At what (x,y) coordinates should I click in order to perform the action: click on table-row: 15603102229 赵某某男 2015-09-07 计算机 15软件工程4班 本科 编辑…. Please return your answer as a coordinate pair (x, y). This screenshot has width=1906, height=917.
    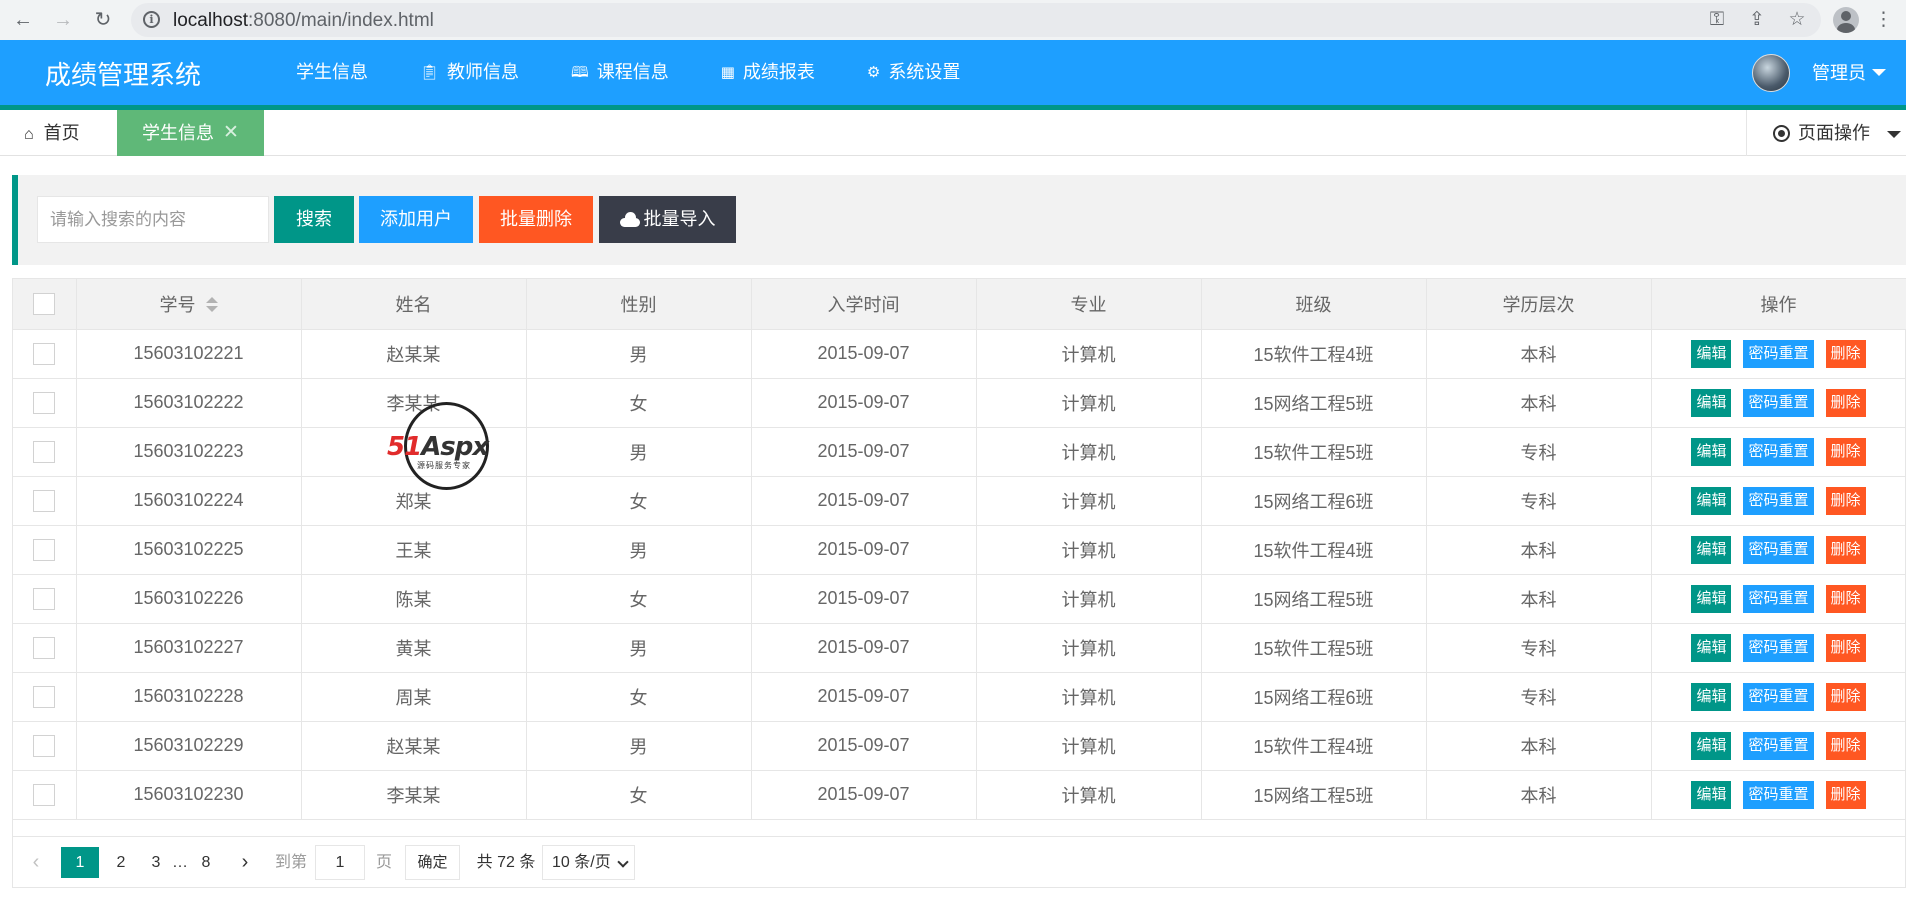
    Looking at the image, I should click on (959, 746).